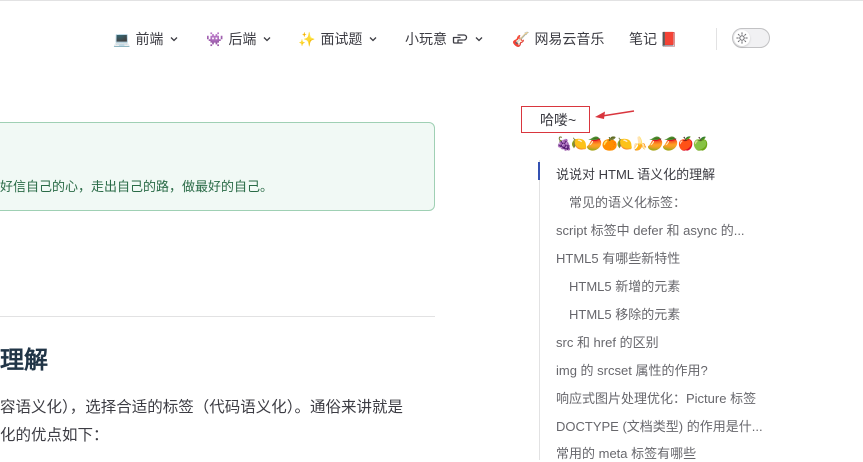  I want to click on nav-divider, so click(716, 39).